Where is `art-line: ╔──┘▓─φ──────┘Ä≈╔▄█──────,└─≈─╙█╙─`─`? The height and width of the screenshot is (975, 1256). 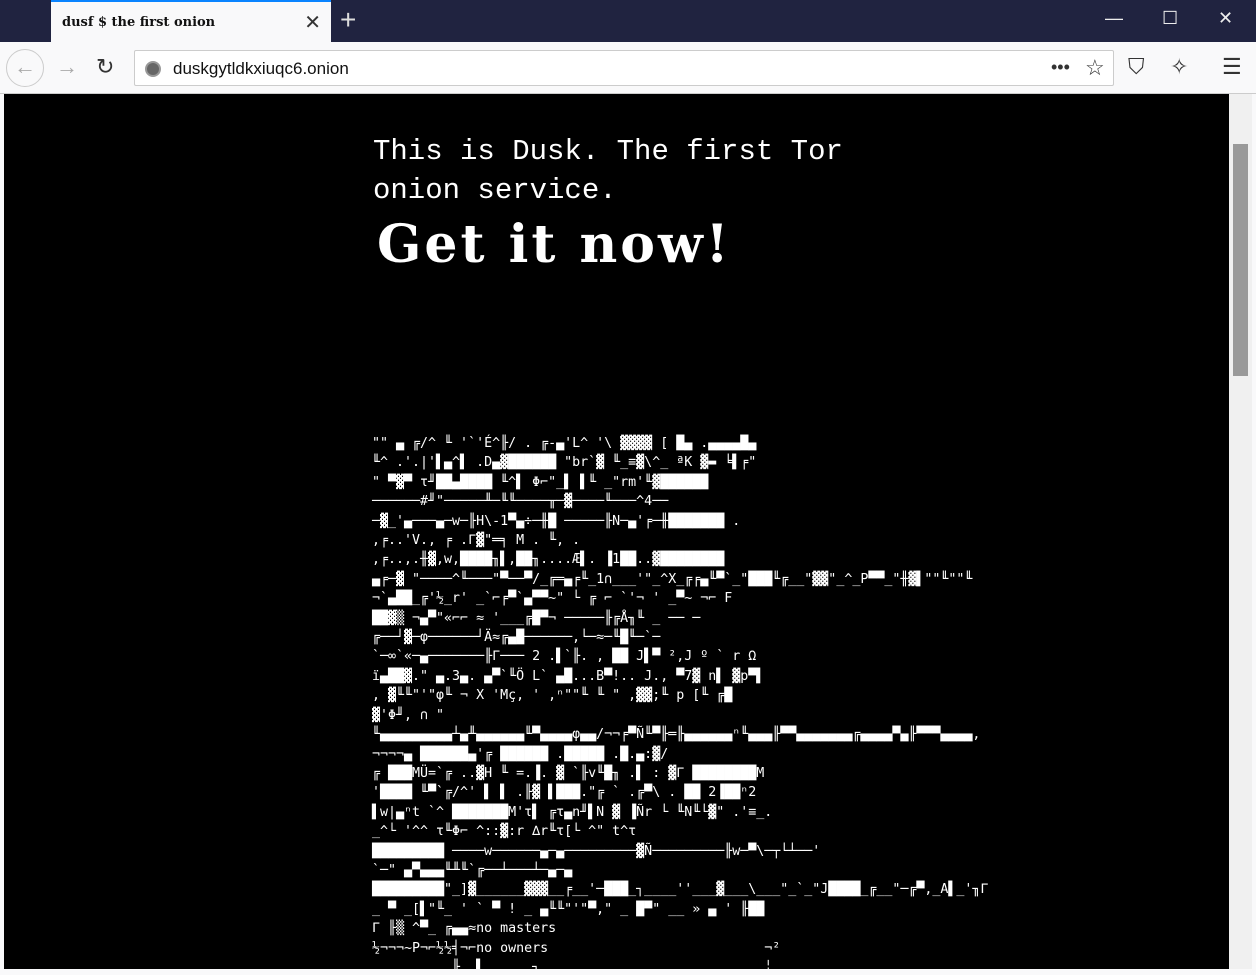 art-line: ╔──┘▓─φ──────┘Ä≈╔▄█──────,└─≈─╙█╙─`─ is located at coordinates (516, 638).